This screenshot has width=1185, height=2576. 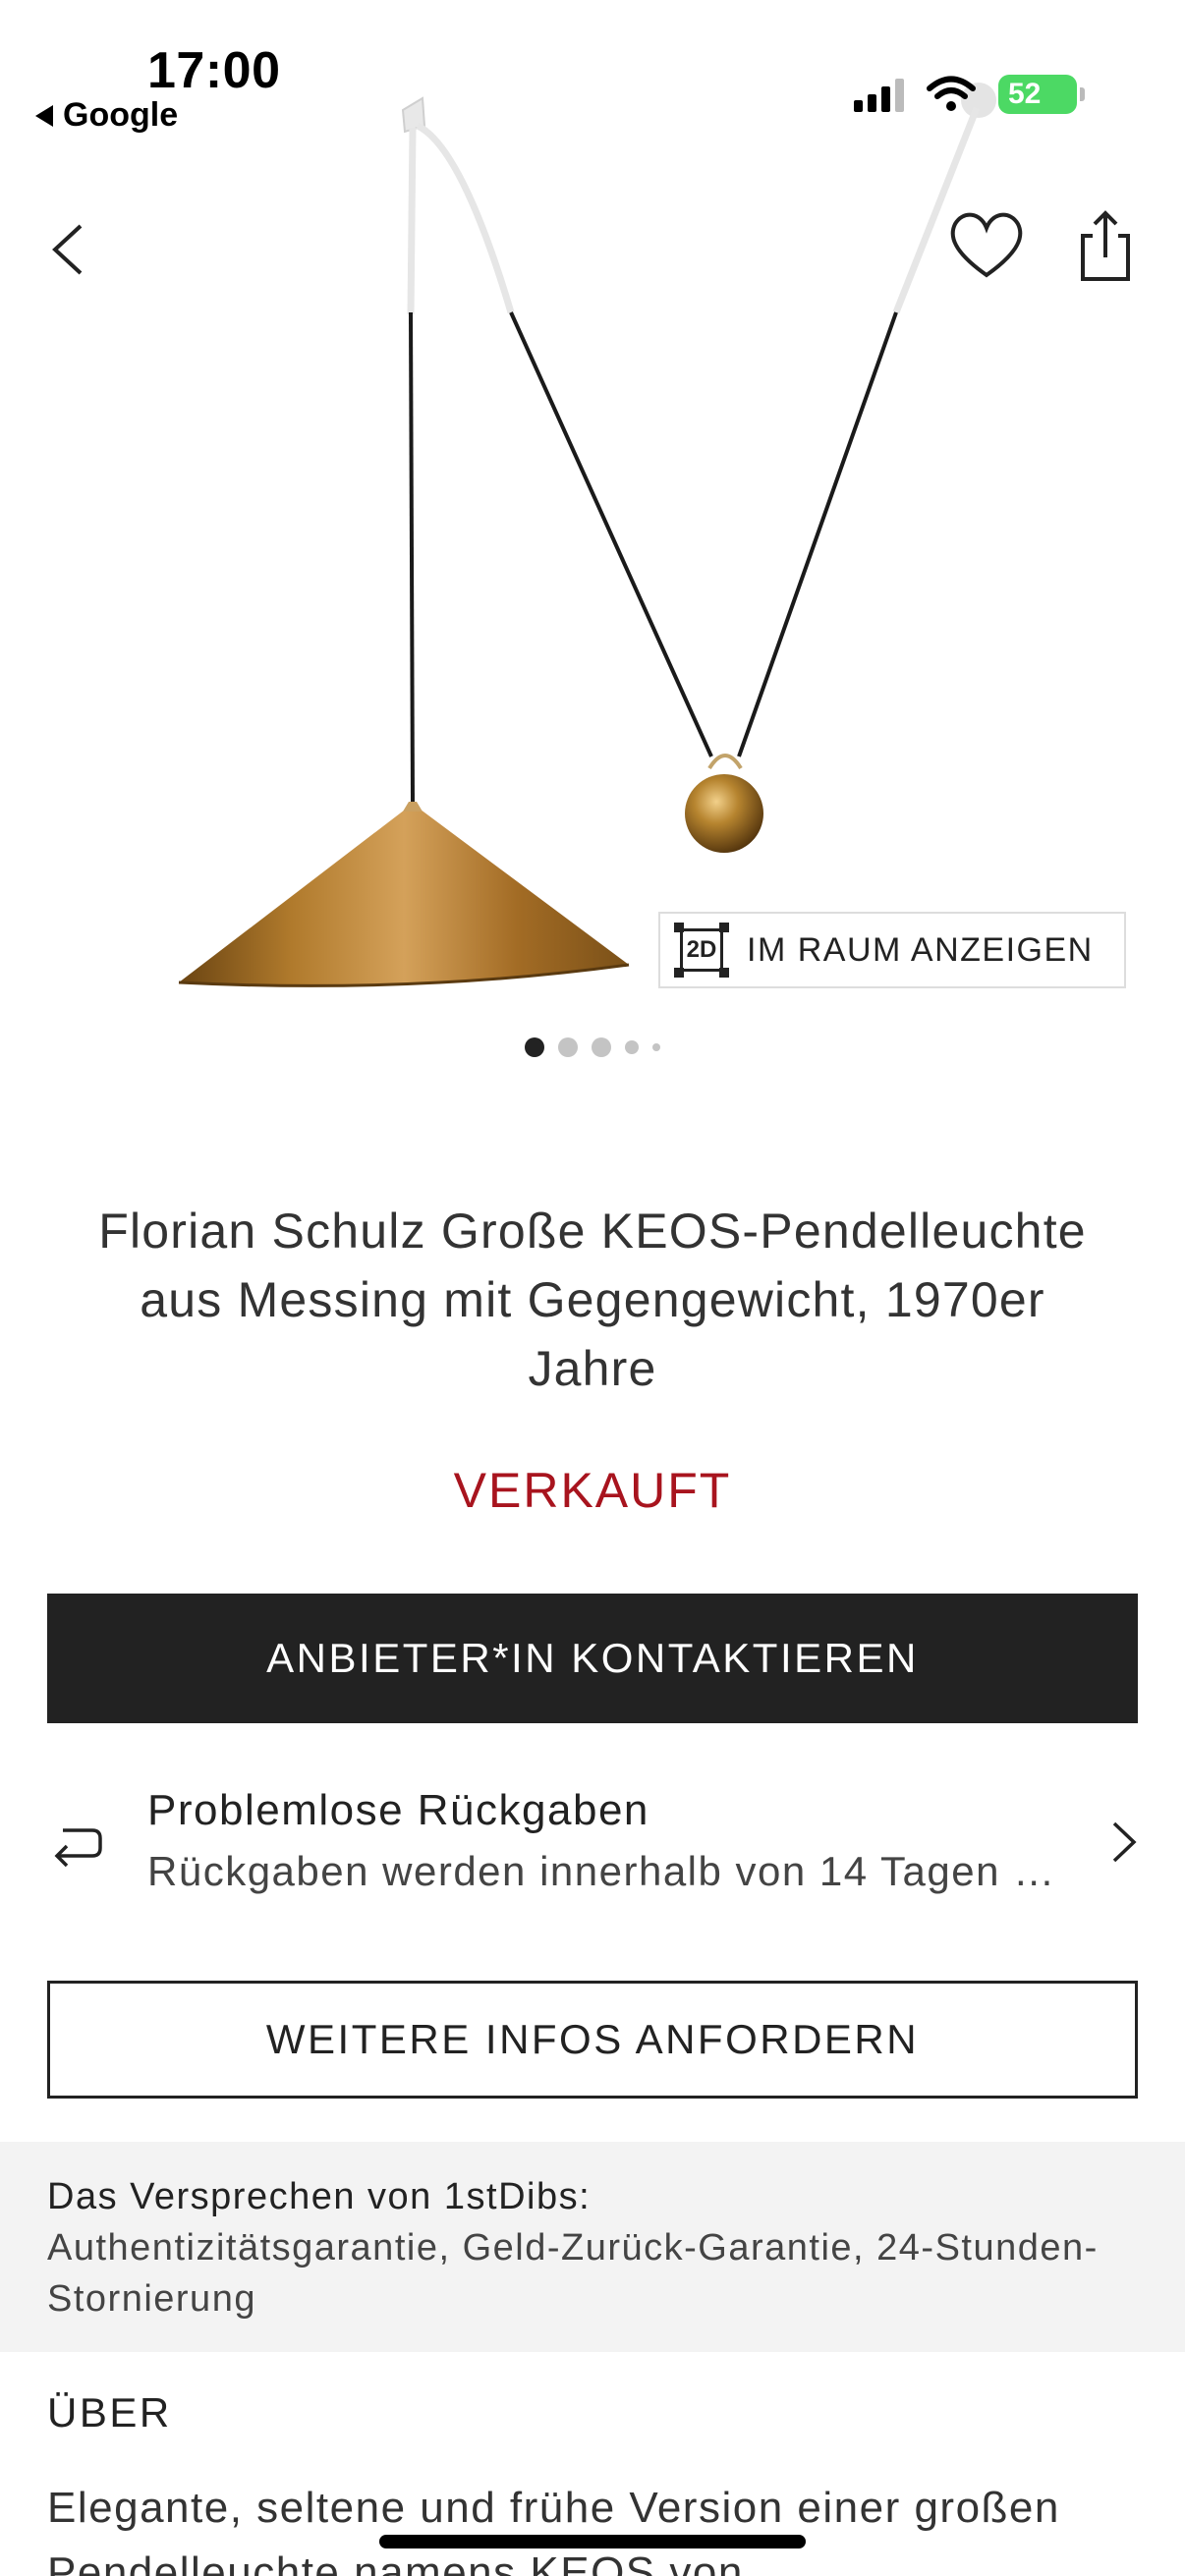 I want to click on chevron-right-icon, so click(x=1108, y=1842).